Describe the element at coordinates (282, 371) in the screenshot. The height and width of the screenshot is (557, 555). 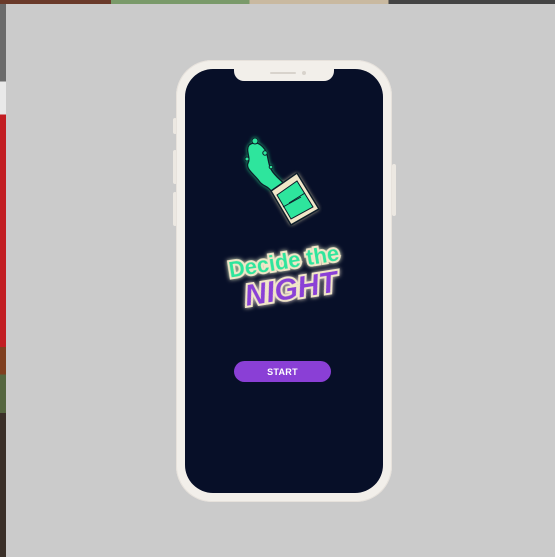
I see `start-button: START` at that location.